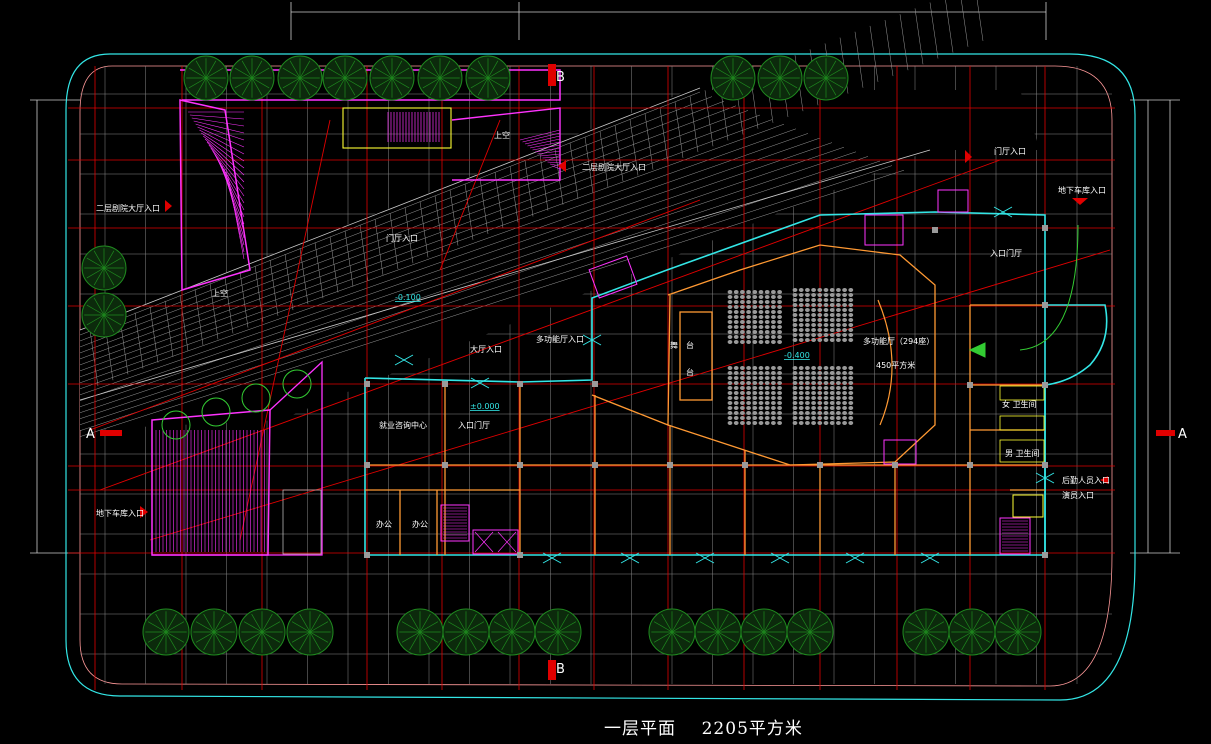  Describe the element at coordinates (128, 208) in the screenshot. I see `label-second-floor-hall-entry-left: 二层剧院大厅入口` at that location.